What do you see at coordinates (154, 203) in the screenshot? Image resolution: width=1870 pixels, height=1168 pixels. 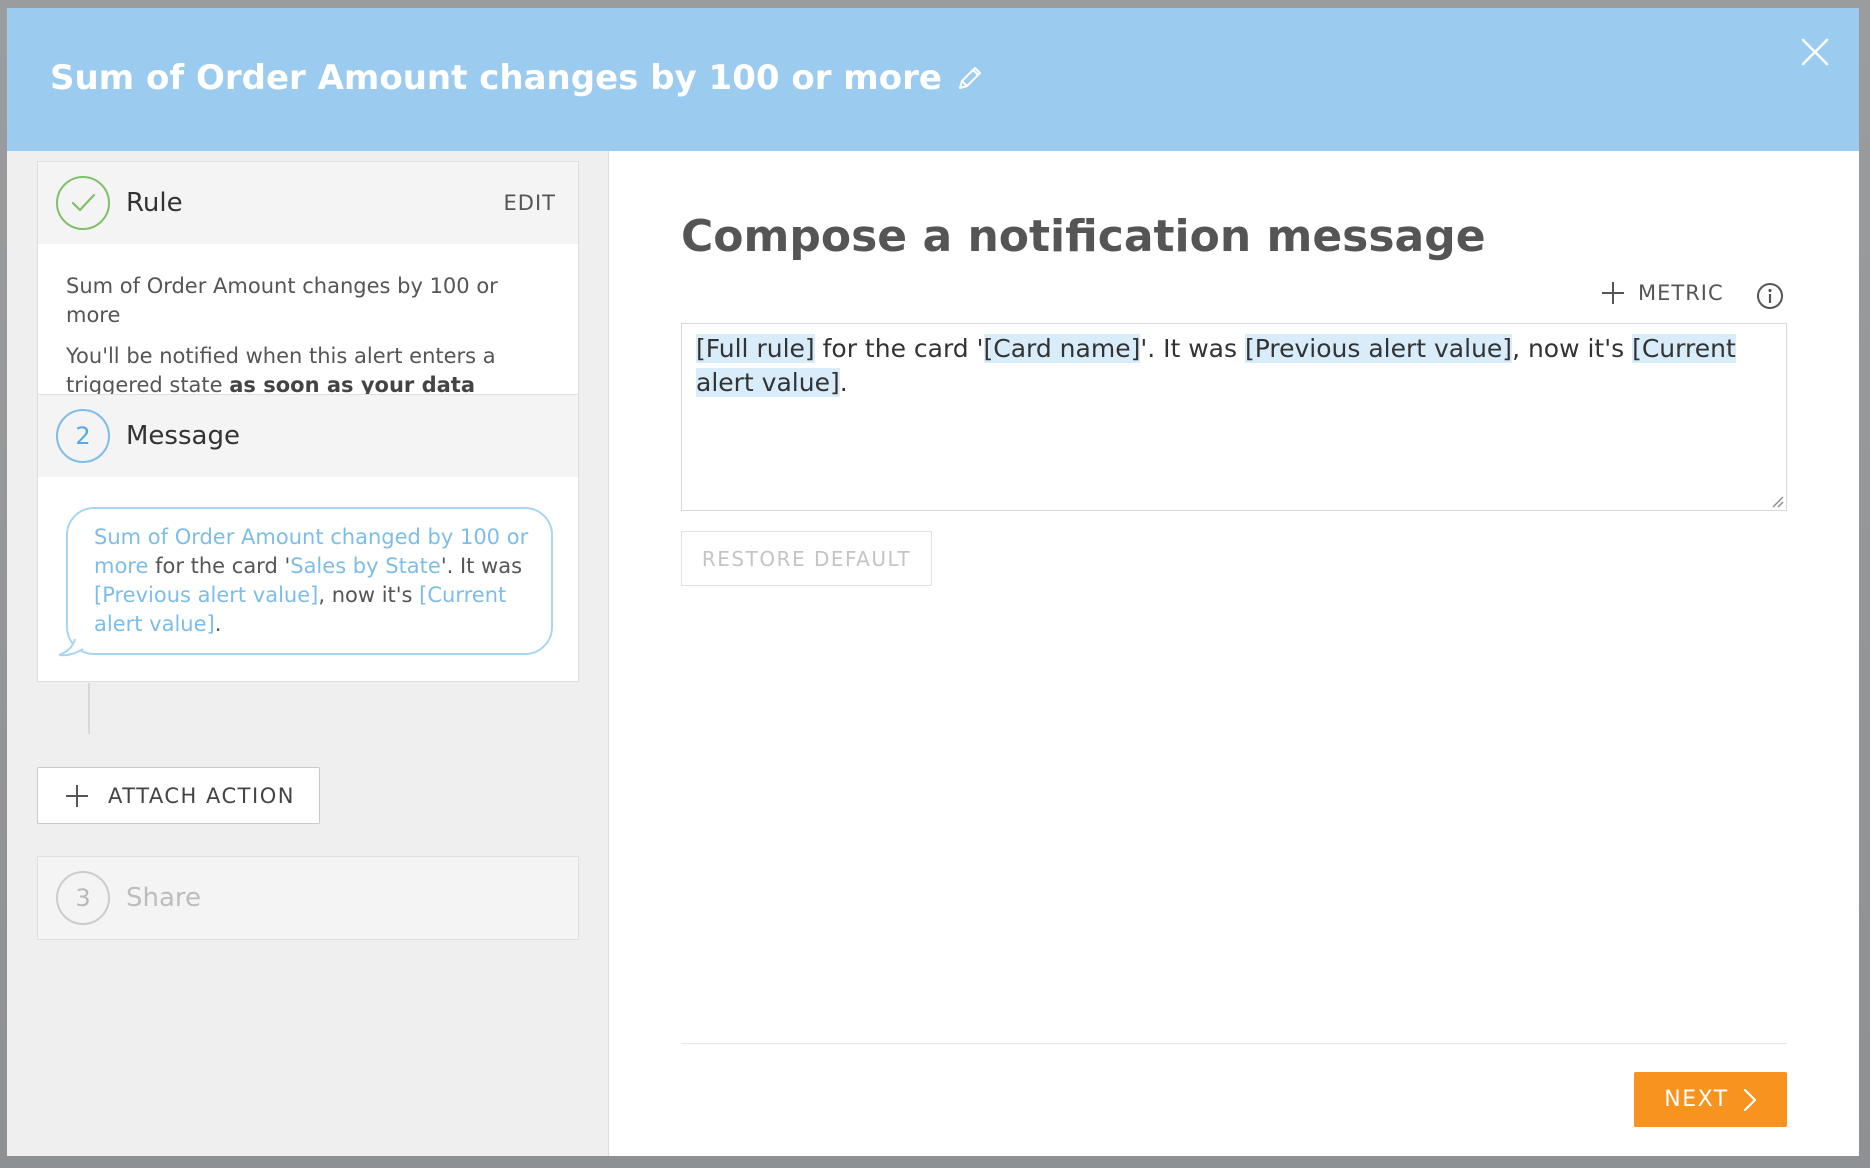 I see `step-rule-title: Rule` at bounding box center [154, 203].